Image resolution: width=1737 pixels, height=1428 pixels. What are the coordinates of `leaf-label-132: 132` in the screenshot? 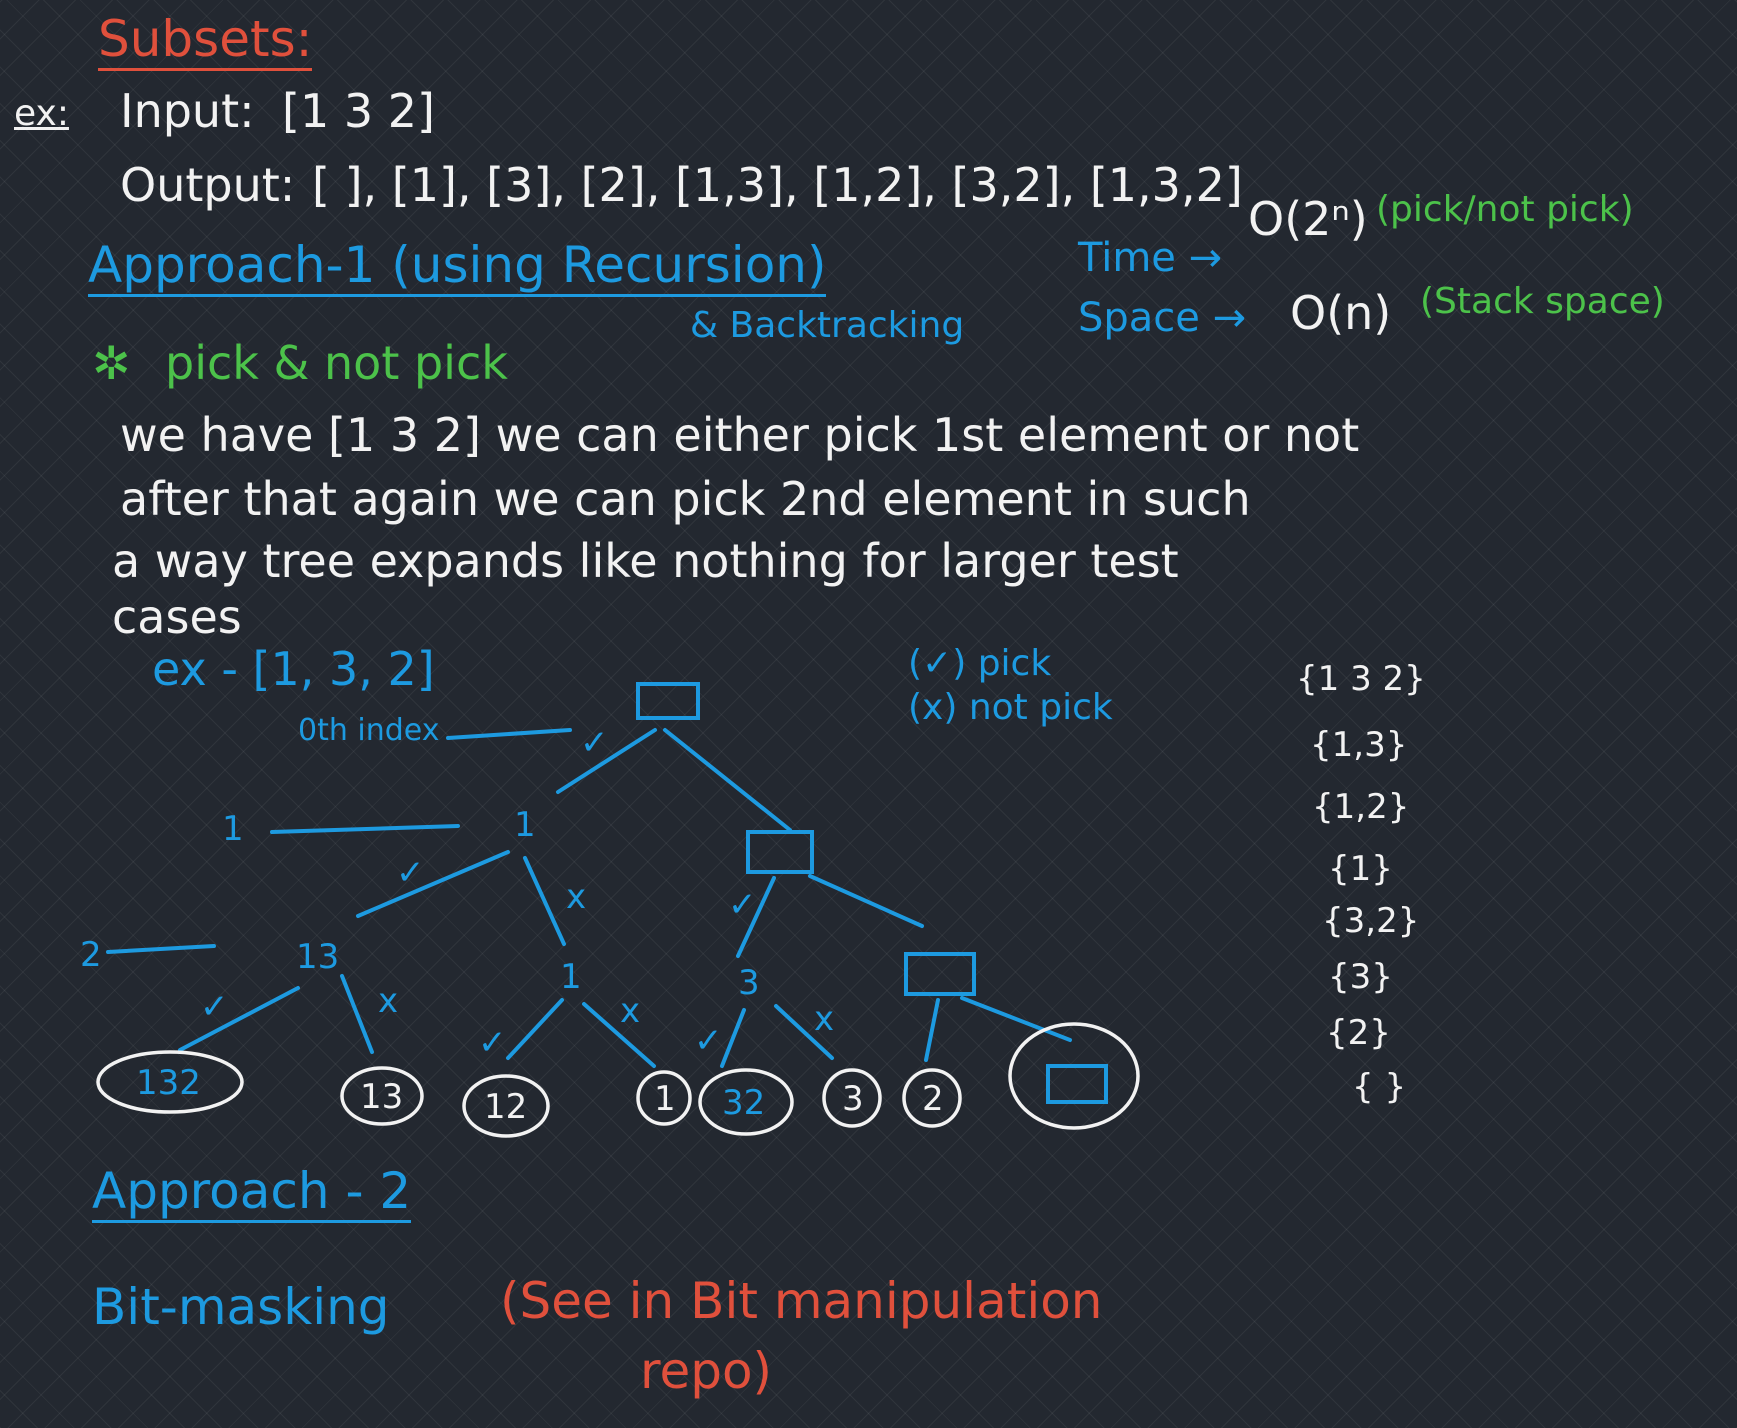 It's located at (168, 1083).